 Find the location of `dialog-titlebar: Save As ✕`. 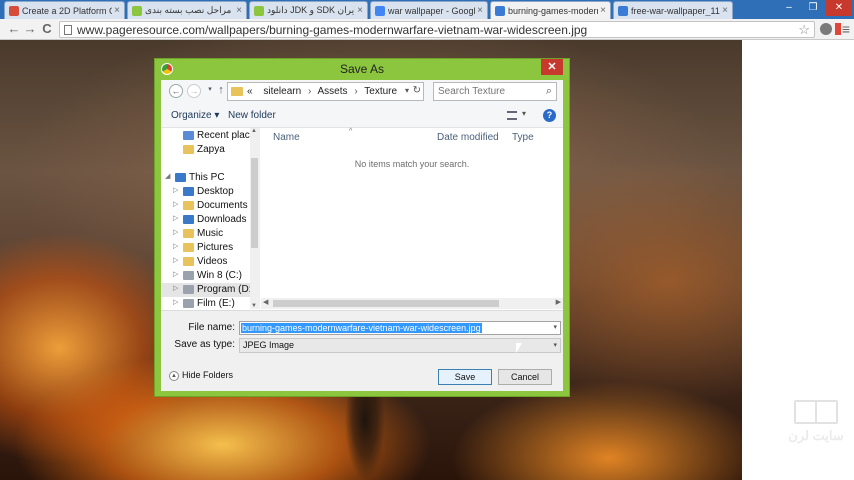

dialog-titlebar: Save As ✕ is located at coordinates (362, 69).